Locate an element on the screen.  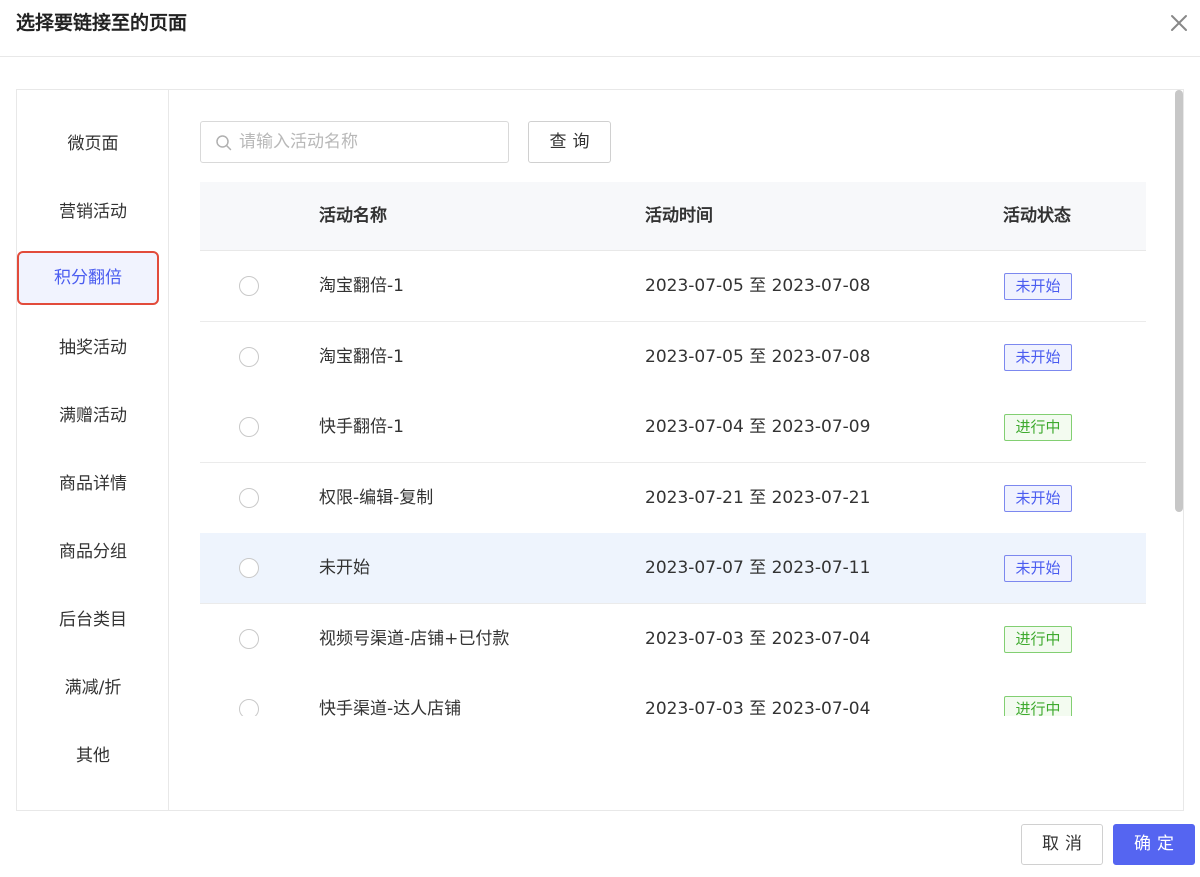
sidebar-item-product-group: 商品分组 is located at coordinates (93, 552).